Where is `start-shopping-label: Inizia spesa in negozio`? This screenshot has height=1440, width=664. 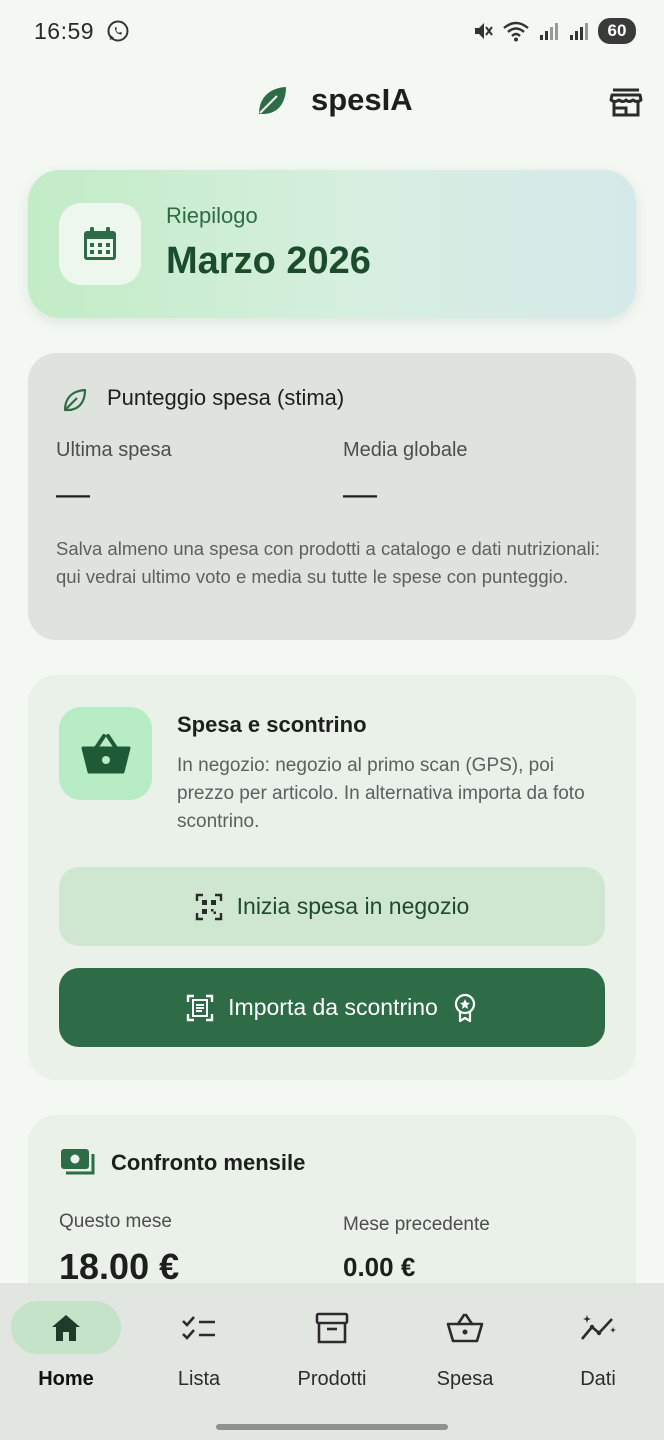
start-shopping-label: Inizia spesa in negozio is located at coordinates (353, 906).